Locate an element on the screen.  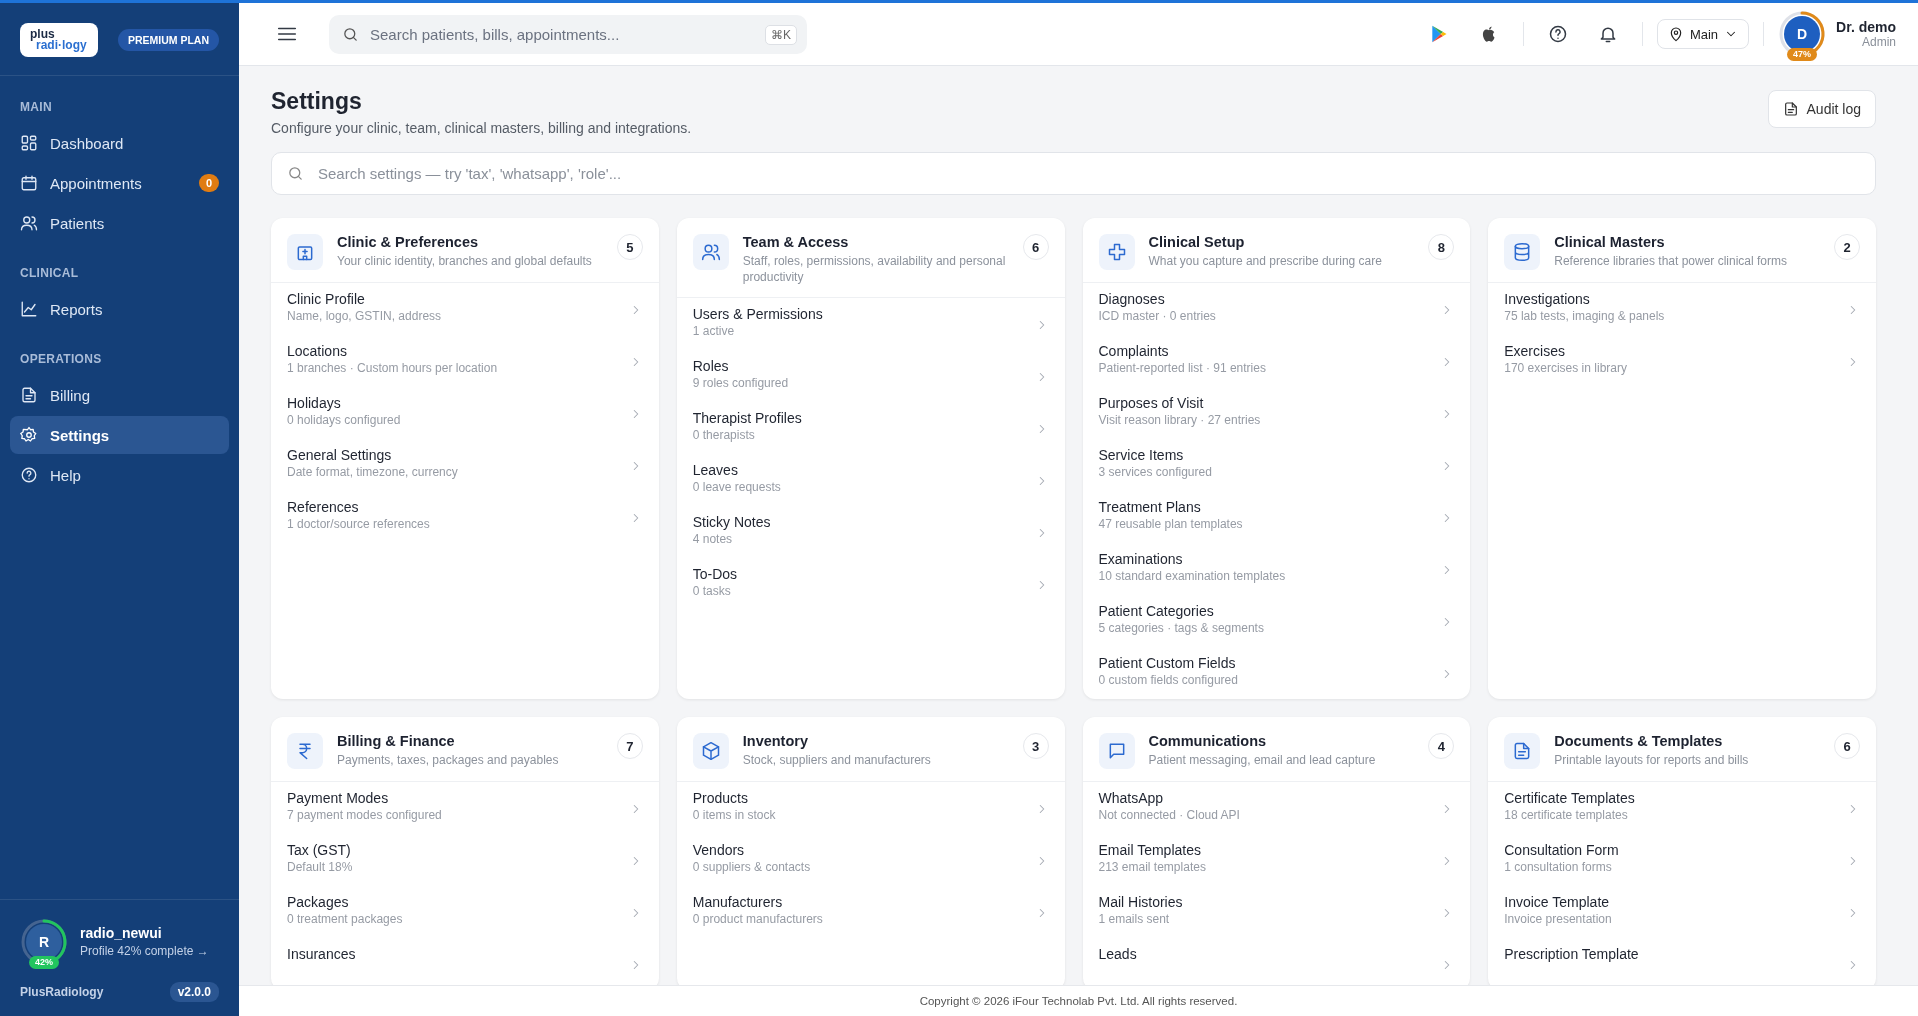
cross-icon is located at coordinates (1116, 252).